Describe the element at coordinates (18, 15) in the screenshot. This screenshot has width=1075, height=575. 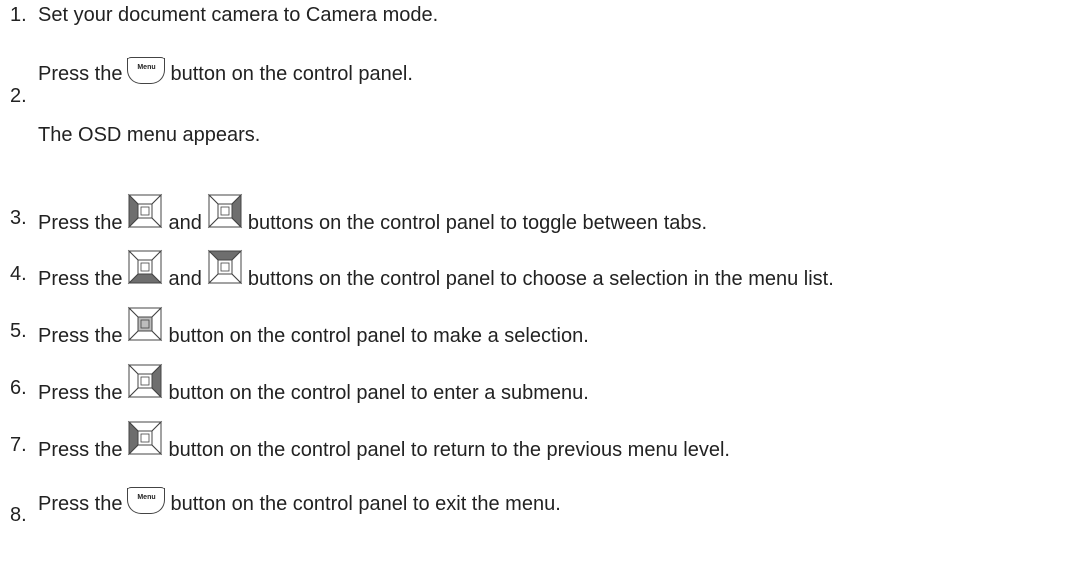
I see `step-number: 1.` at that location.